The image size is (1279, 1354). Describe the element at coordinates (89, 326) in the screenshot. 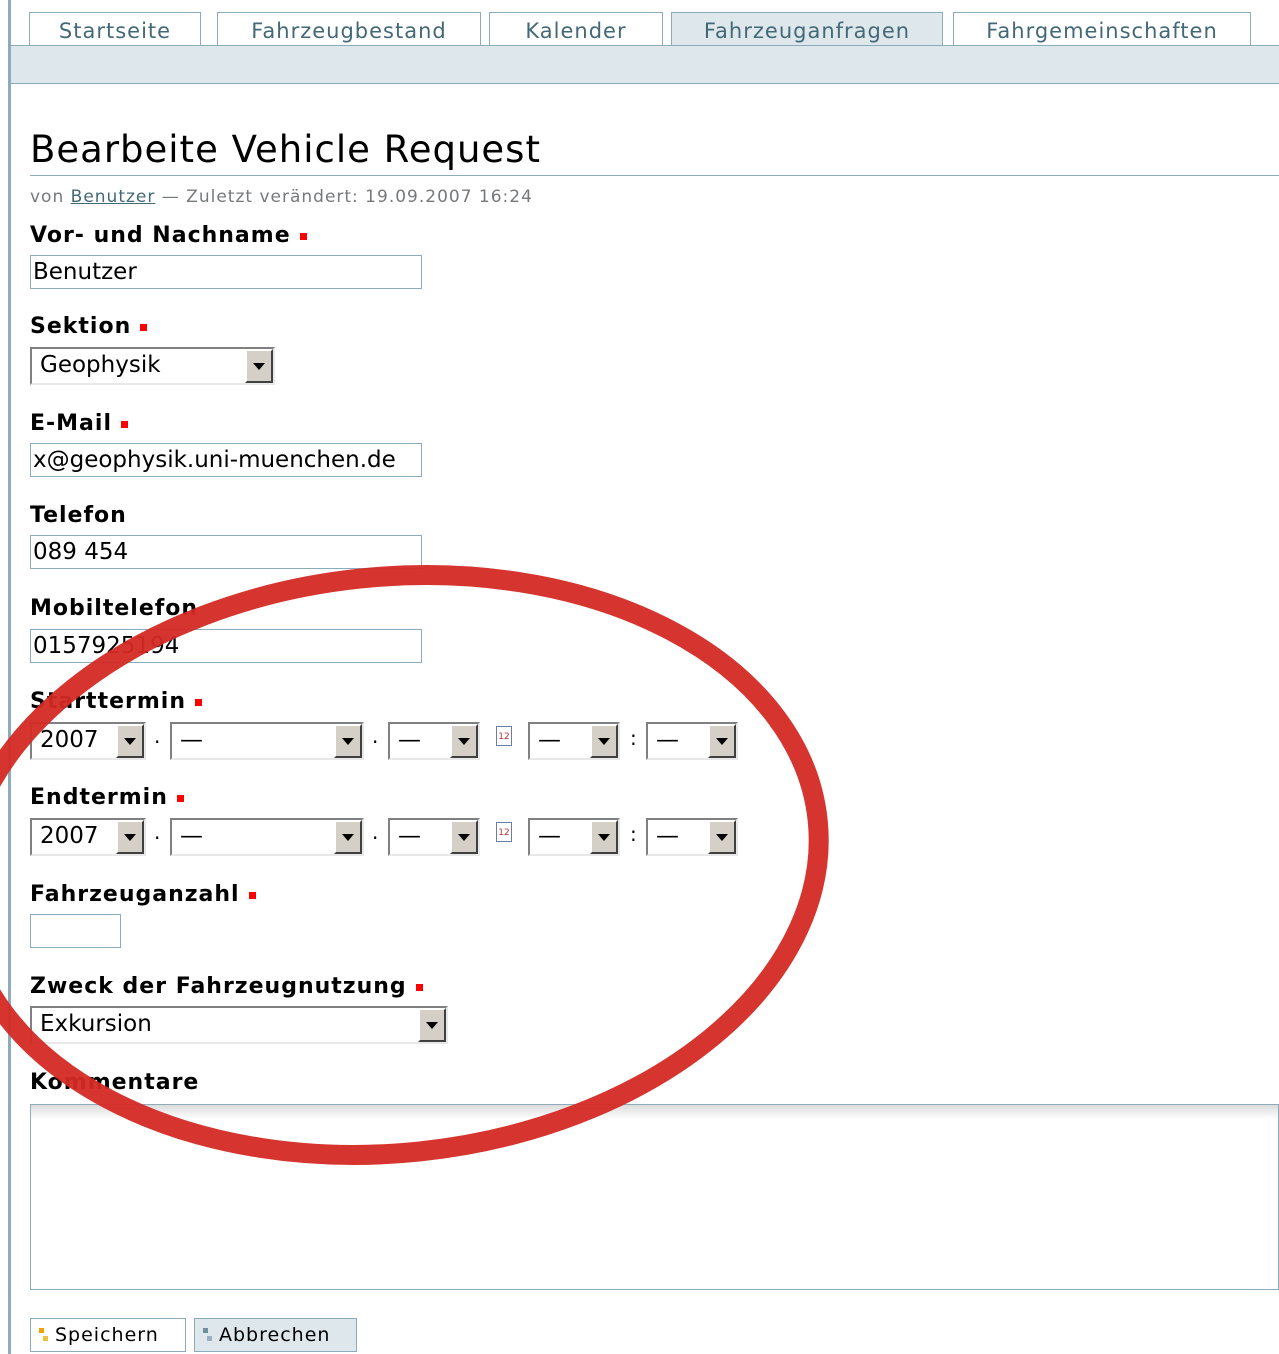

I see `section-label: Sektion` at that location.